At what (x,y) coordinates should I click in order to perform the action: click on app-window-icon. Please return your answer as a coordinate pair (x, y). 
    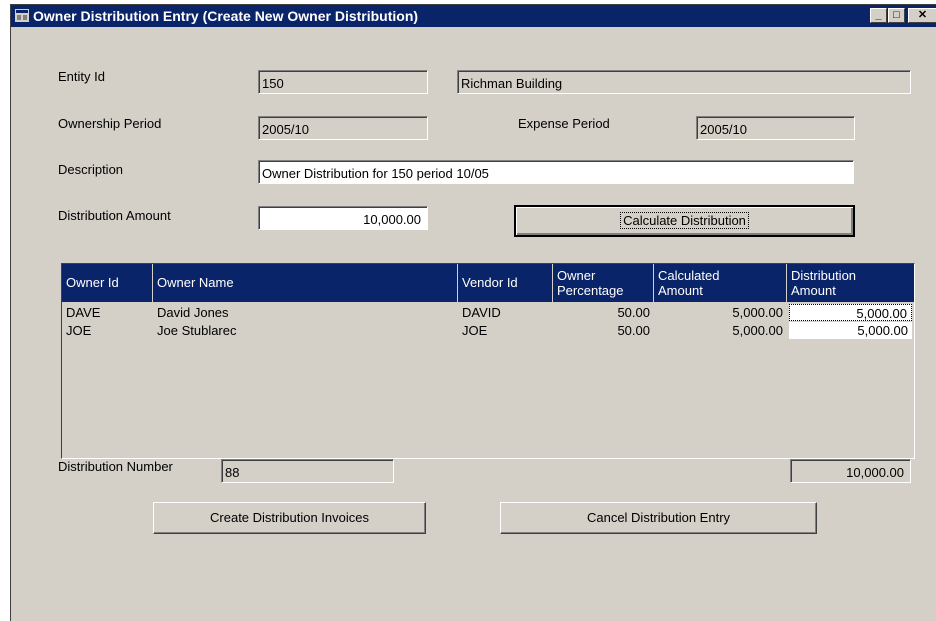
    Looking at the image, I should click on (22, 15).